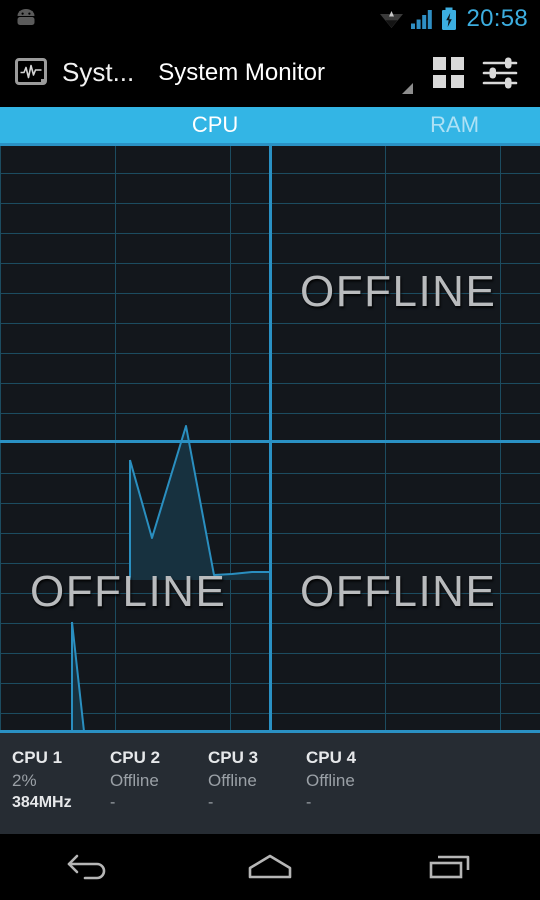 The image size is (540, 900). I want to click on home-icon, so click(270, 866).